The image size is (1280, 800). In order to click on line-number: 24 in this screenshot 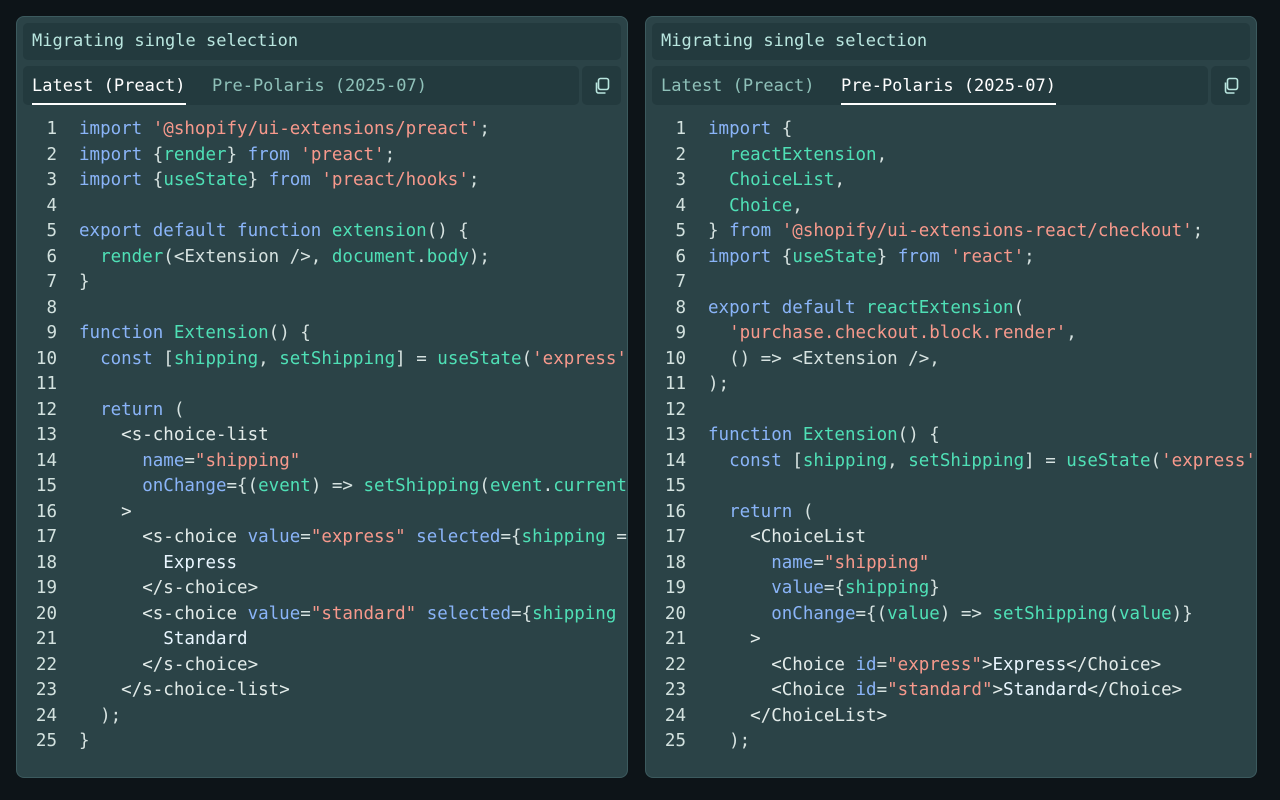, I will do `click(46, 715)`.